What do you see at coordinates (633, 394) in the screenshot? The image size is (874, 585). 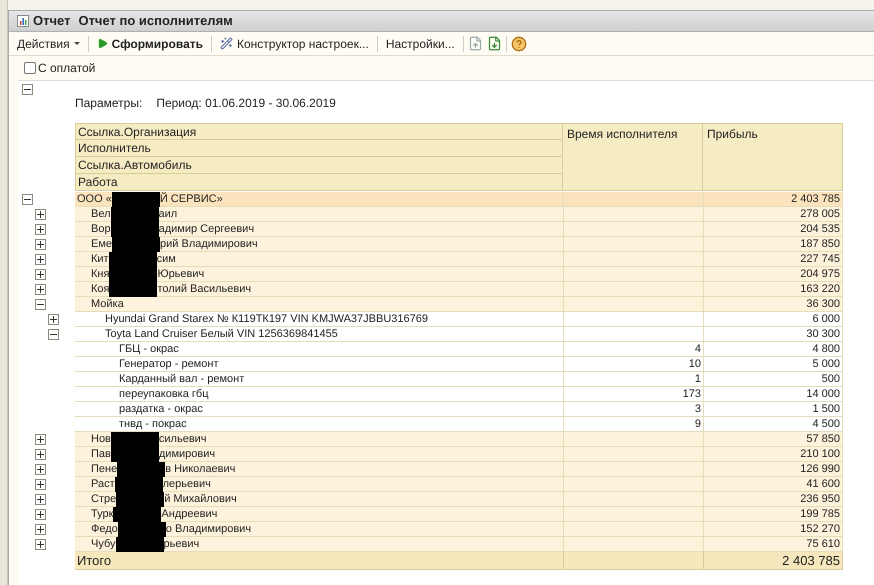 I see `time-cell: 173` at bounding box center [633, 394].